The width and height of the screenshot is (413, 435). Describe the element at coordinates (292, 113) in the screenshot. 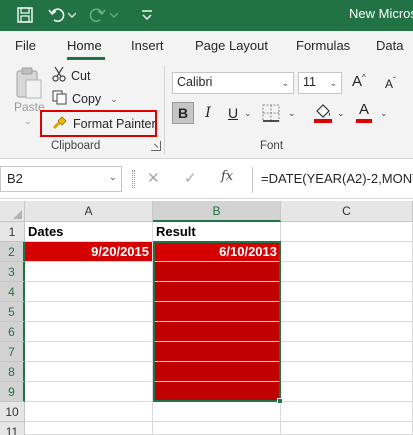

I see `borders-dropdown-icon: ⌄` at that location.